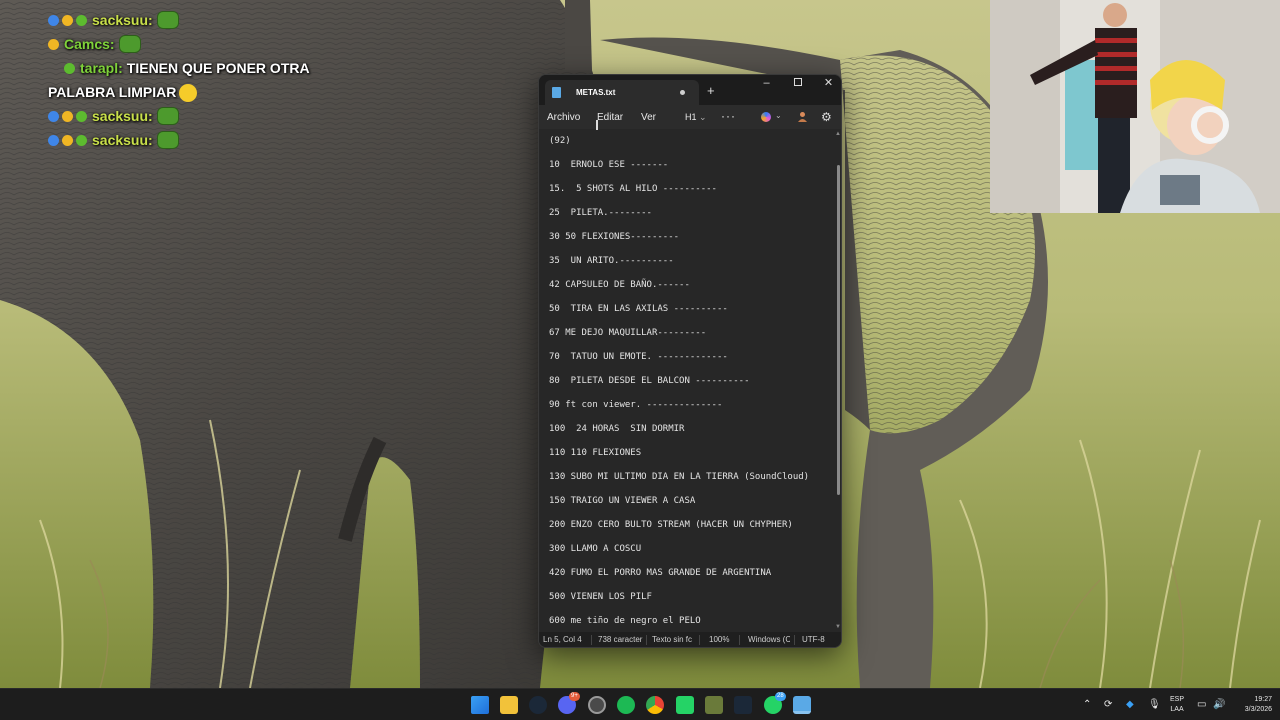 This screenshot has height=720, width=1280. What do you see at coordinates (766, 117) in the screenshot?
I see `copilot-icon` at bounding box center [766, 117].